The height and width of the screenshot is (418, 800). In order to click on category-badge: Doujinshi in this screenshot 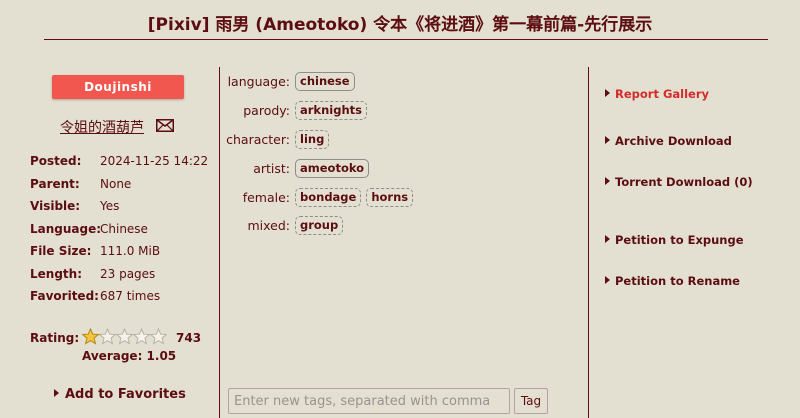, I will do `click(118, 87)`.